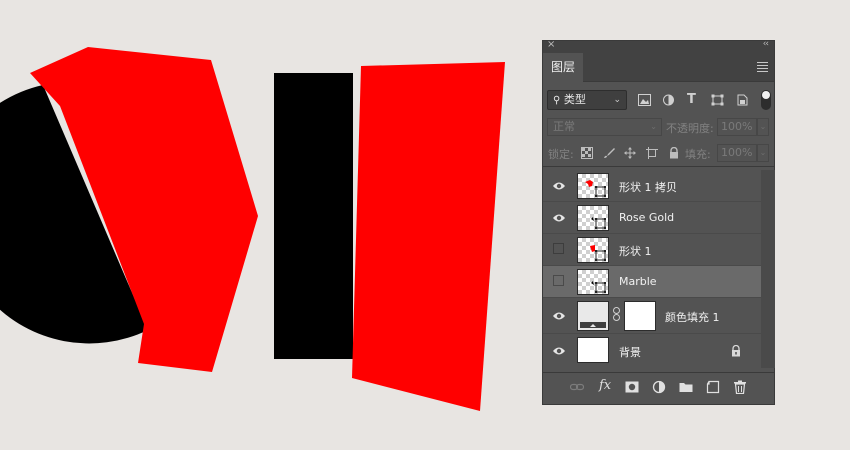 The height and width of the screenshot is (450, 850). What do you see at coordinates (604, 127) in the screenshot?
I see `blend-mode-select: 正常 ⌄` at bounding box center [604, 127].